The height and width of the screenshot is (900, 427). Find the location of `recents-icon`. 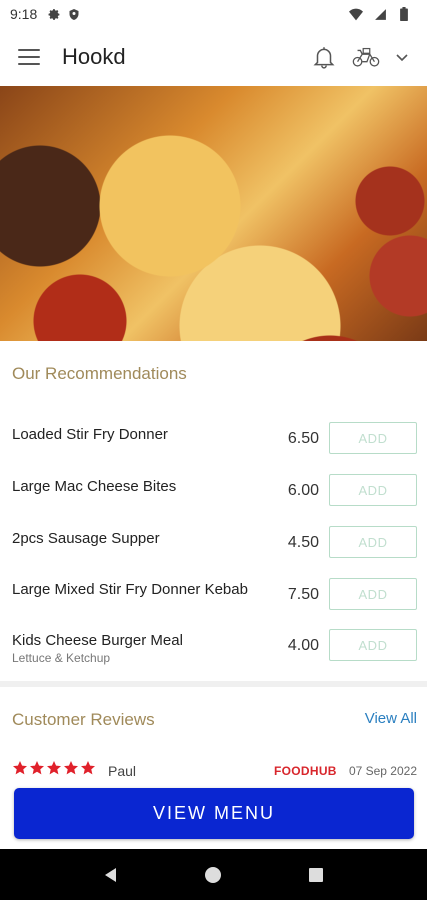

recents-icon is located at coordinates (316, 875).